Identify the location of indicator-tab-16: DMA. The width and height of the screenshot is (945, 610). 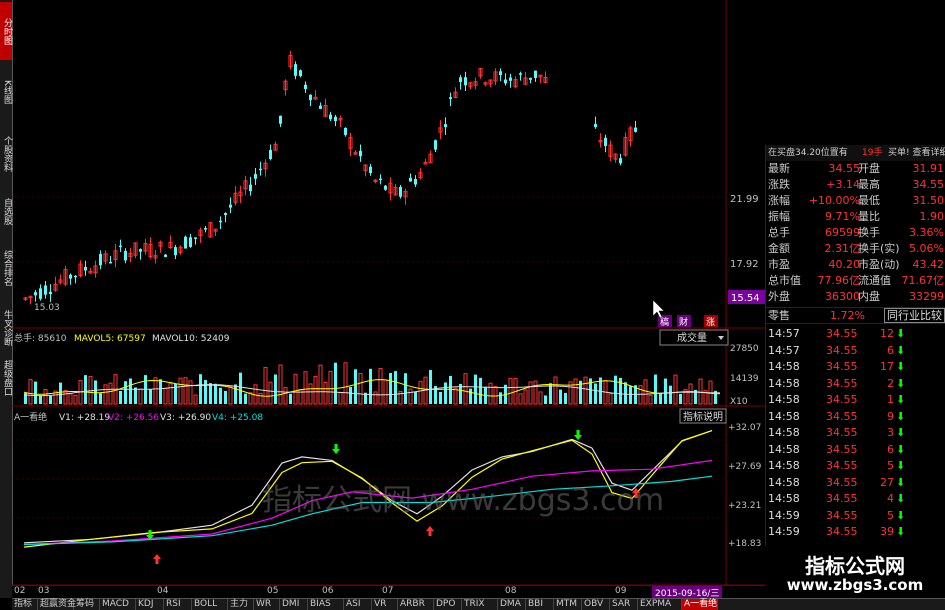
(512, 604).